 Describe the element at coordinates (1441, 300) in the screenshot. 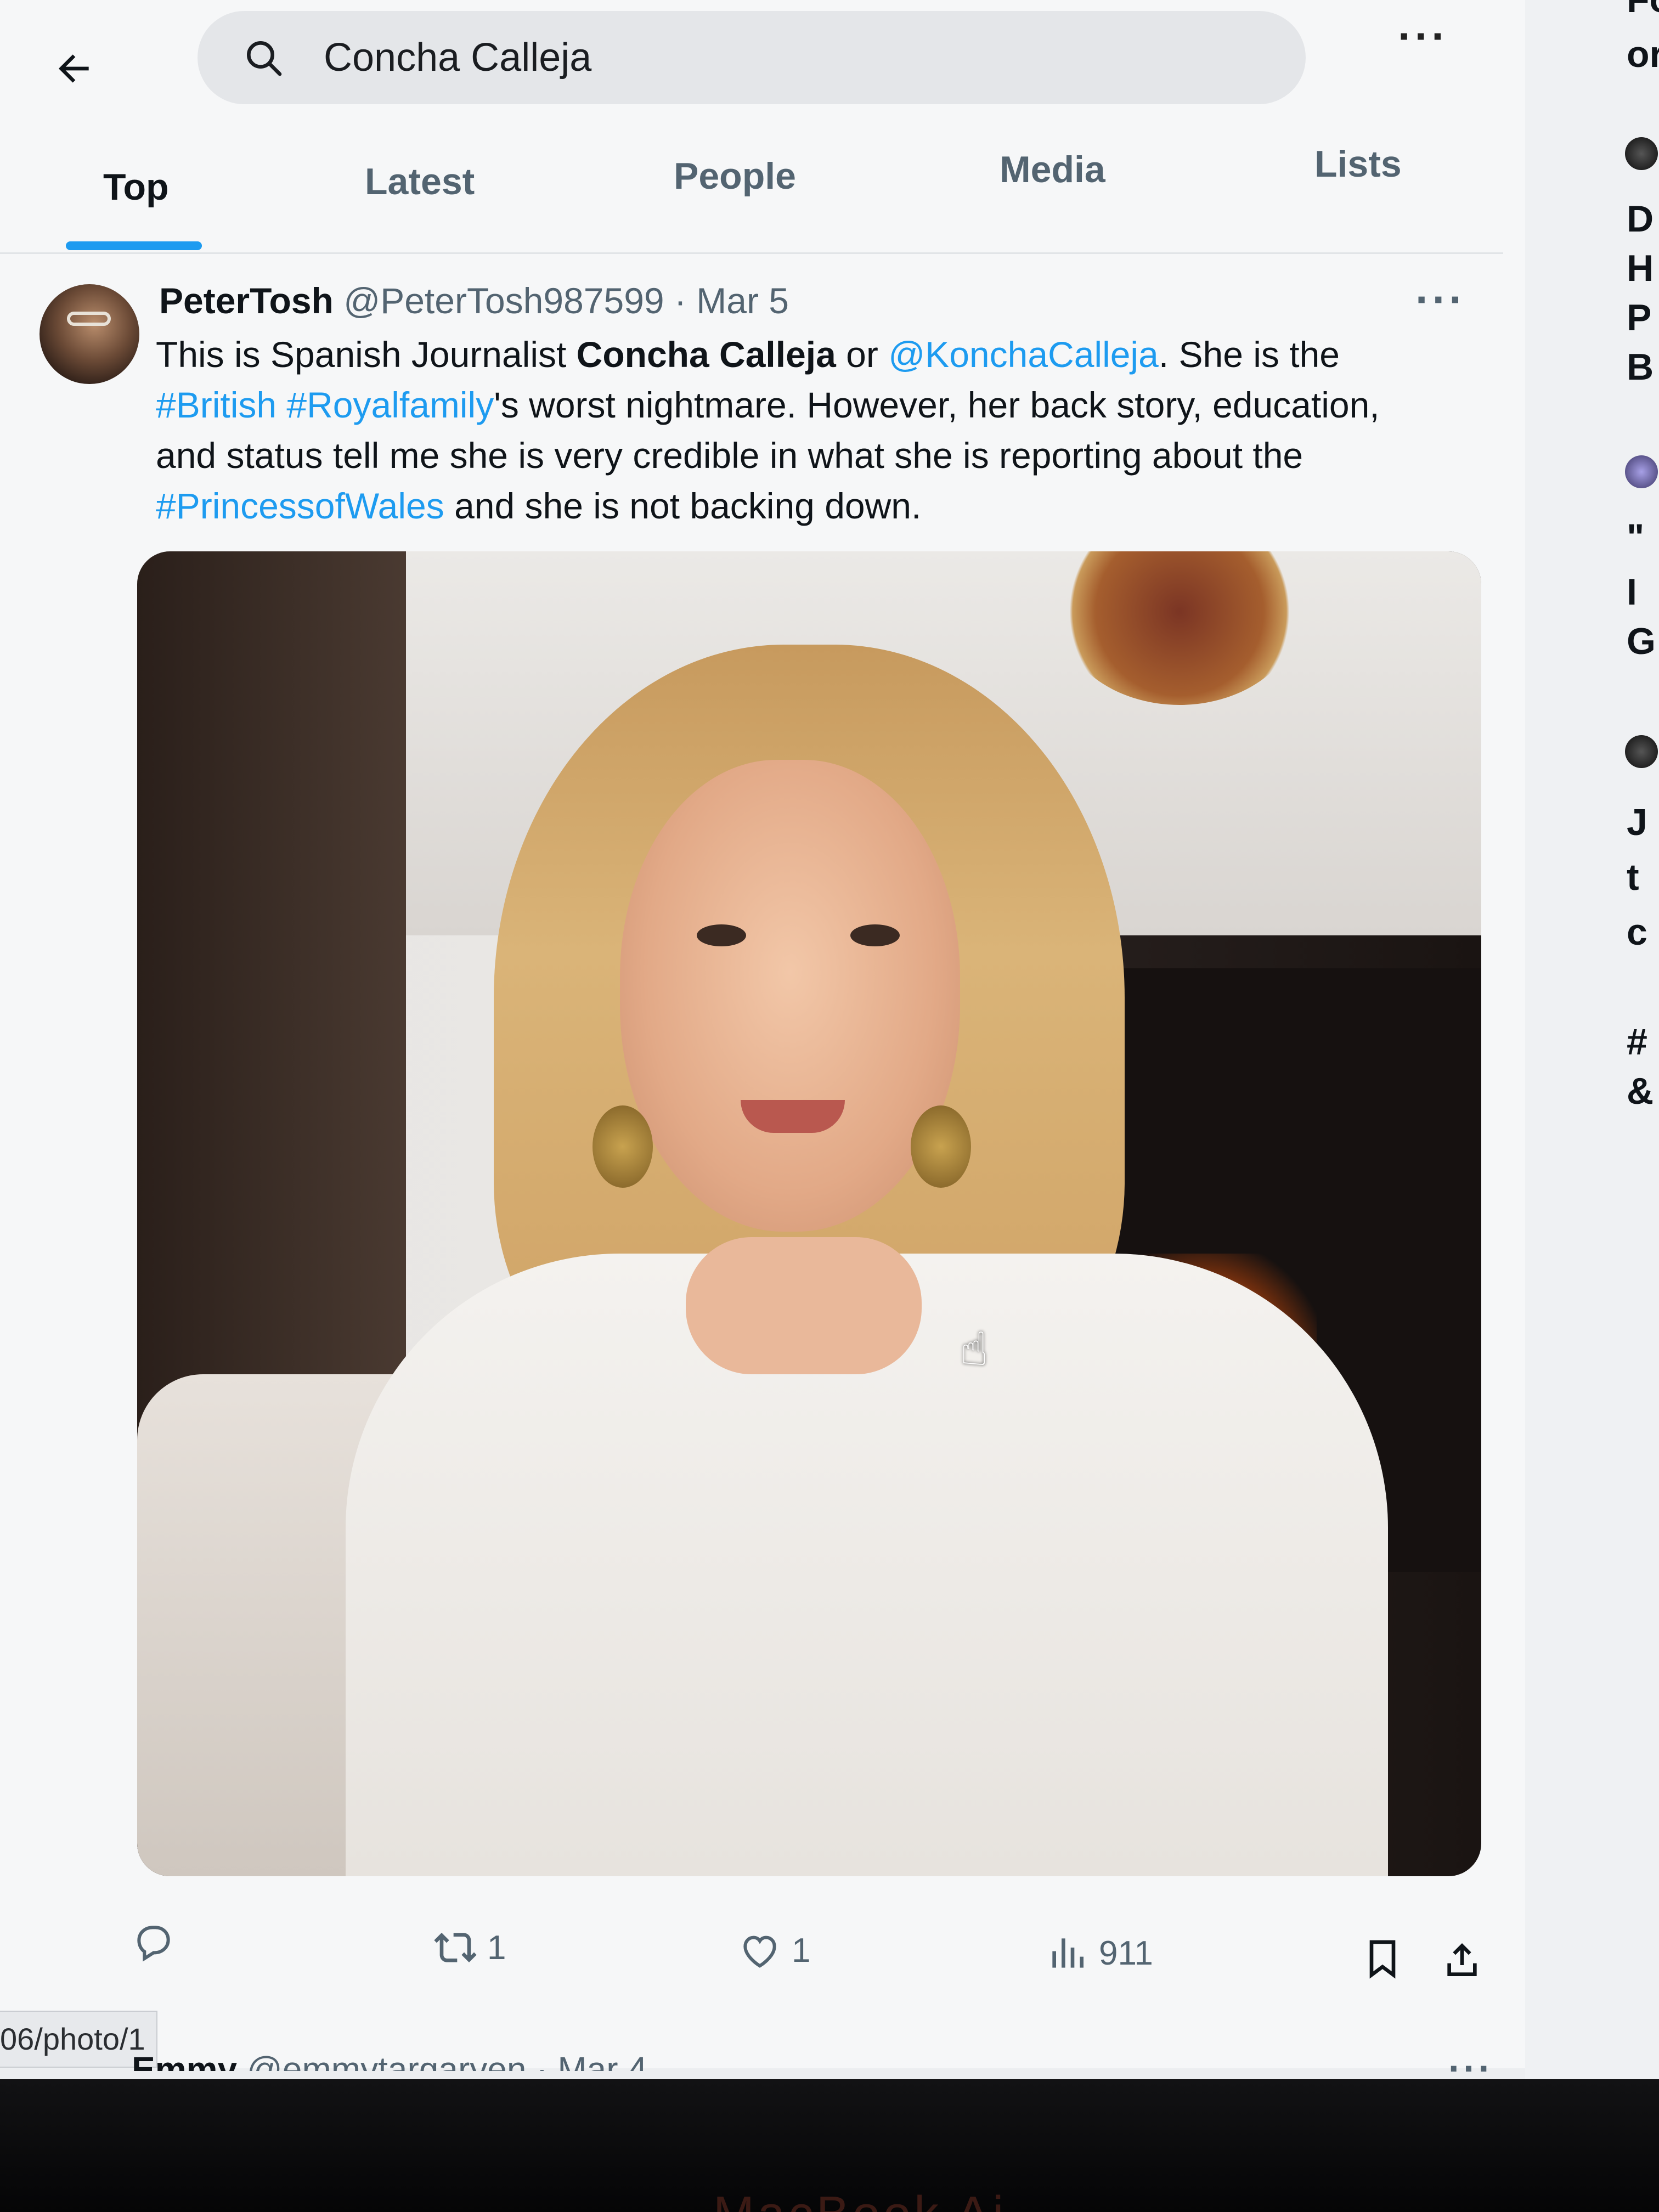

I see `tweet-more-button: ···` at that location.